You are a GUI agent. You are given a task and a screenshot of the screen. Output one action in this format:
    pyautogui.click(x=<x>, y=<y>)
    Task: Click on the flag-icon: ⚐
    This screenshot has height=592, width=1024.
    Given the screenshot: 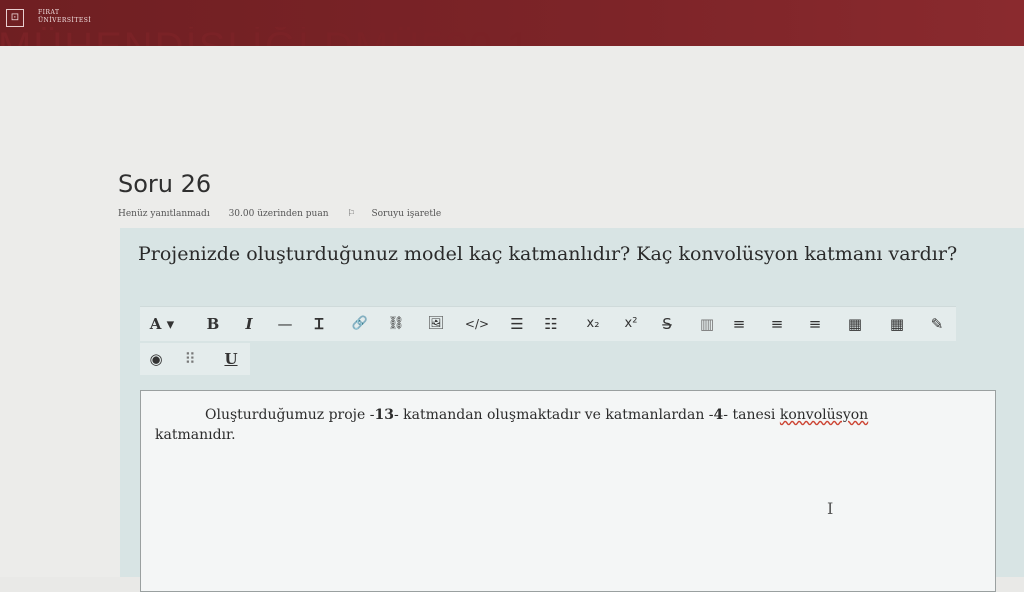 What is the action you would take?
    pyautogui.click(x=351, y=214)
    